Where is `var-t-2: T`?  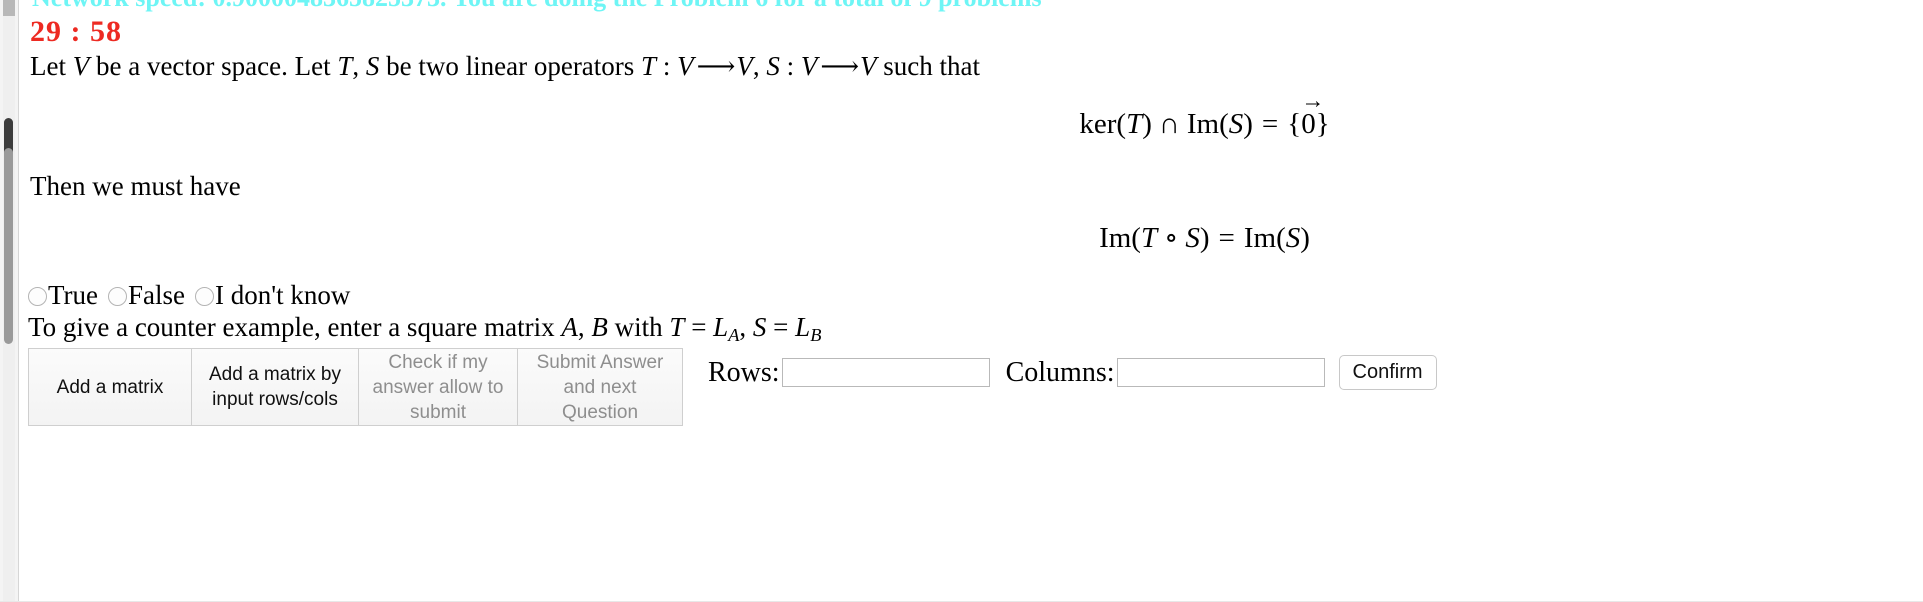
var-t-2: T is located at coordinates (649, 66).